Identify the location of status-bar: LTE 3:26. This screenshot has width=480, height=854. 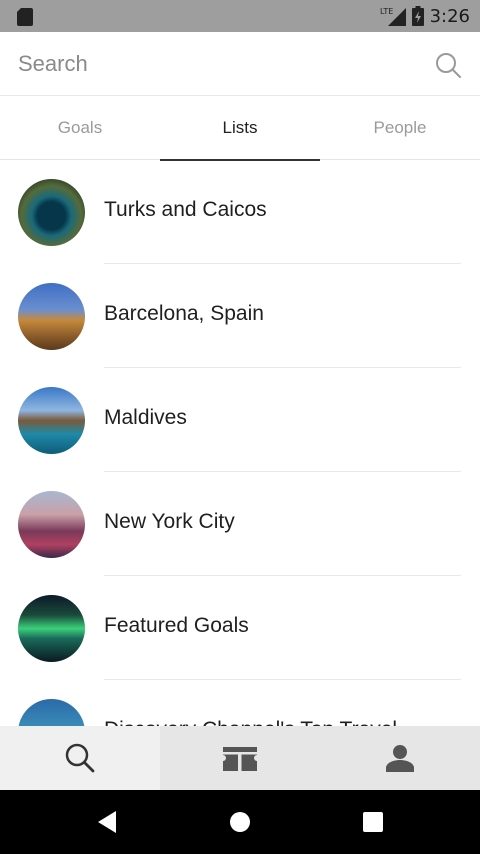
(240, 16).